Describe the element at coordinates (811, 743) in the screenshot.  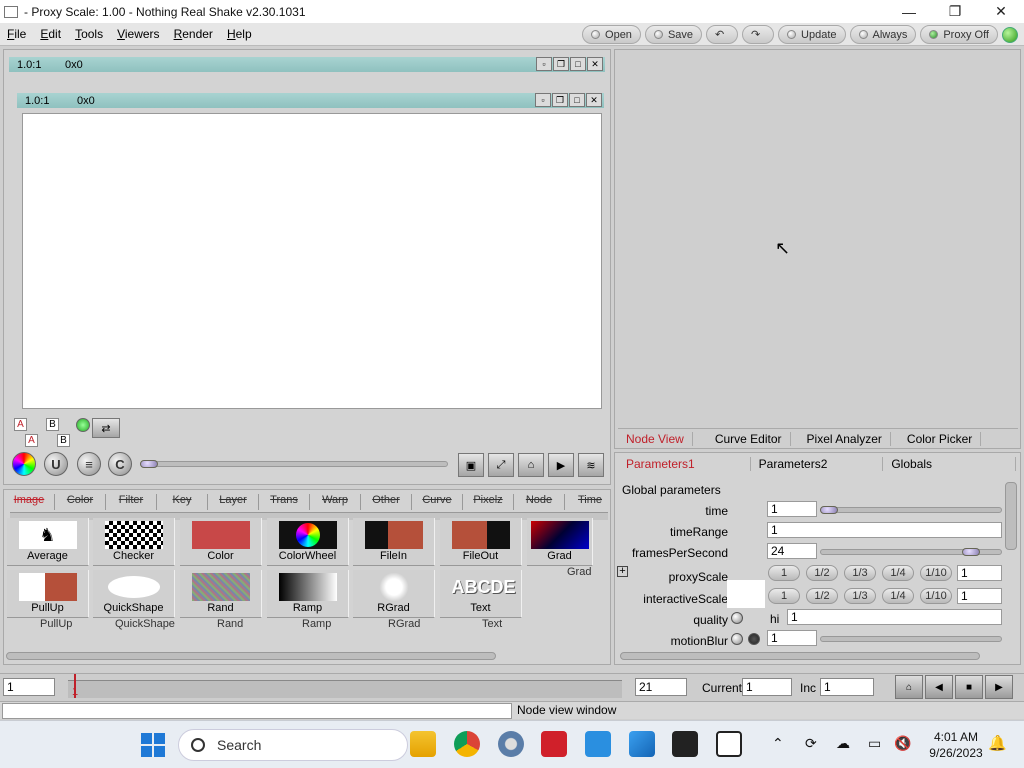
I see `sync-icon: ⟳` at that location.